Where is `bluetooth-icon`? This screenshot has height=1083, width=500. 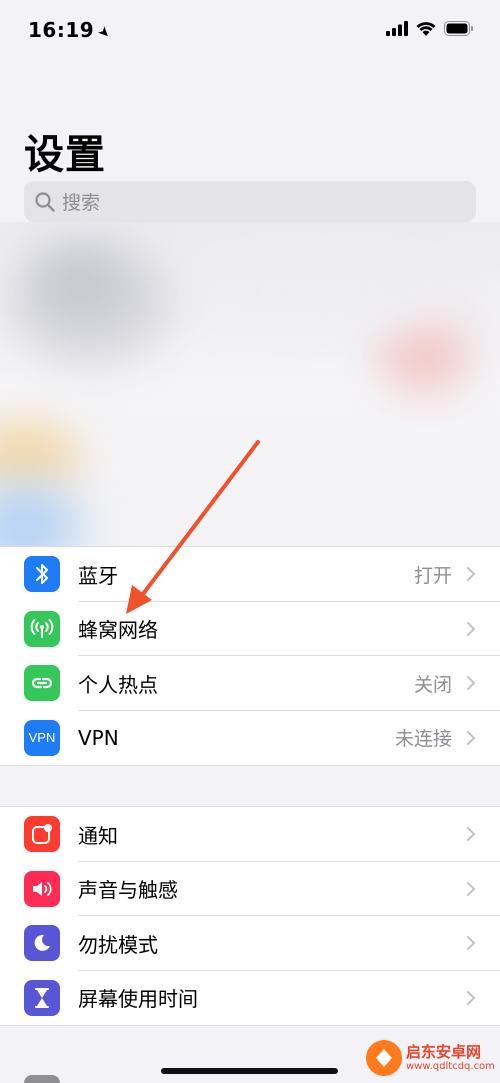 bluetooth-icon is located at coordinates (42, 574).